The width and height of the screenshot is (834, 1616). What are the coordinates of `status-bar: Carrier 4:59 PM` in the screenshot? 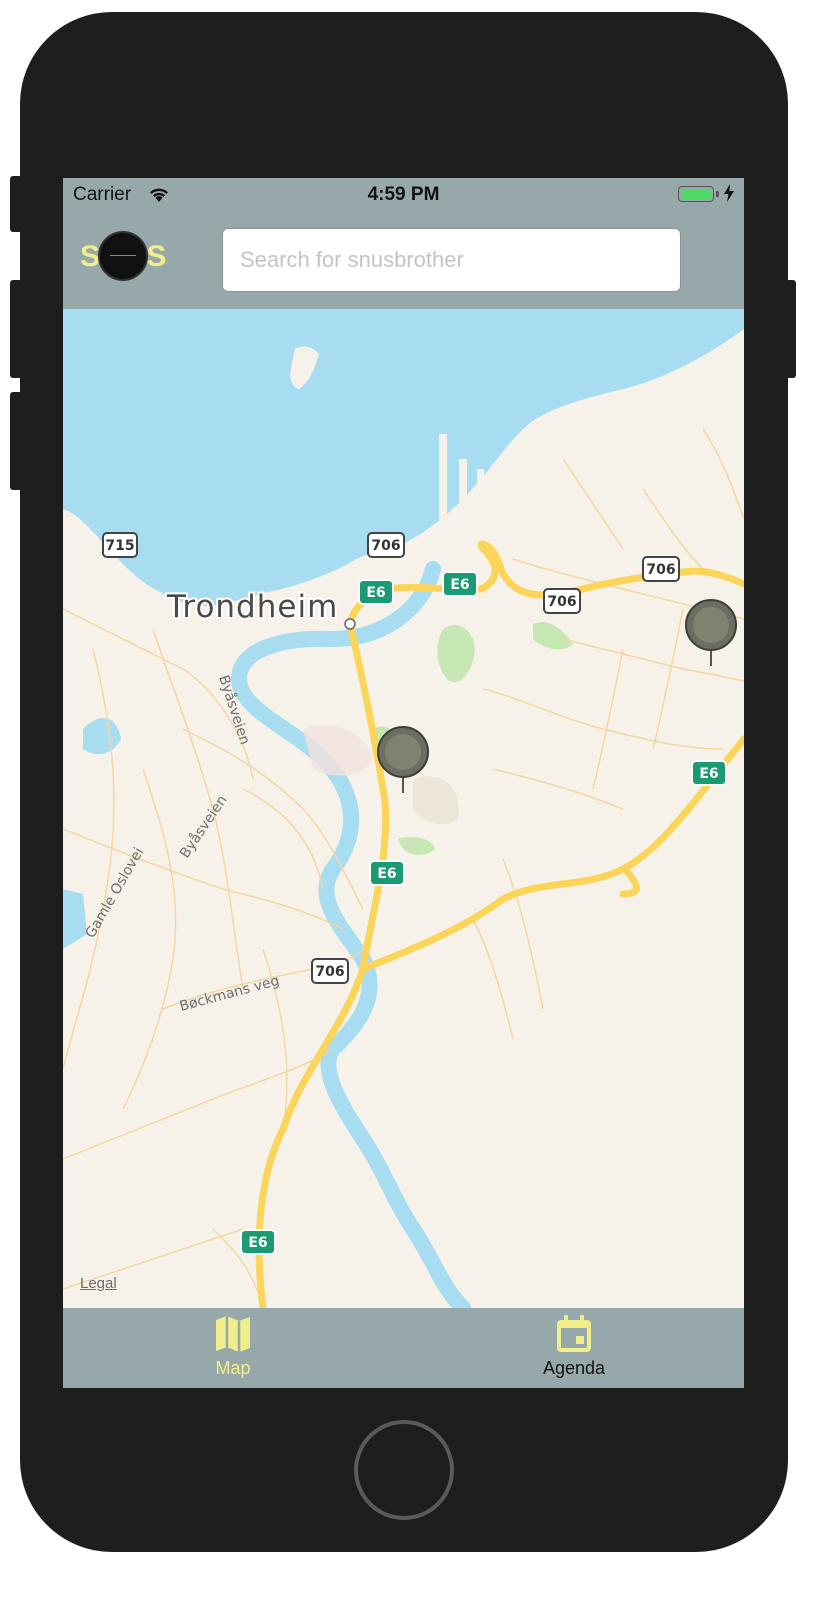 It's located at (403, 195).